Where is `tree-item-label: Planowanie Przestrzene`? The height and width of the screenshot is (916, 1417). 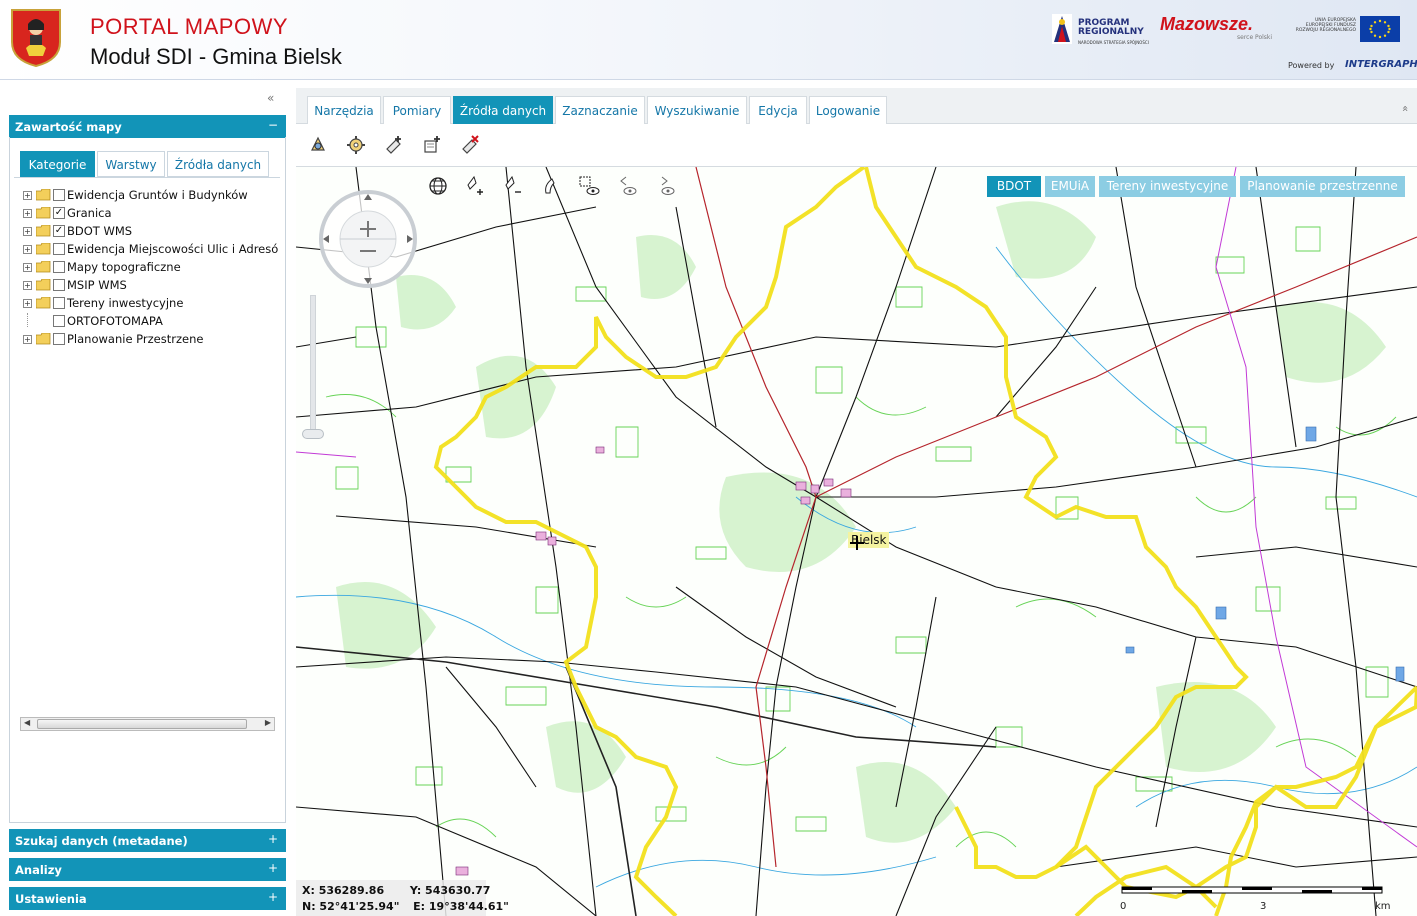
tree-item-label: Planowanie Przestrzene is located at coordinates (135, 339).